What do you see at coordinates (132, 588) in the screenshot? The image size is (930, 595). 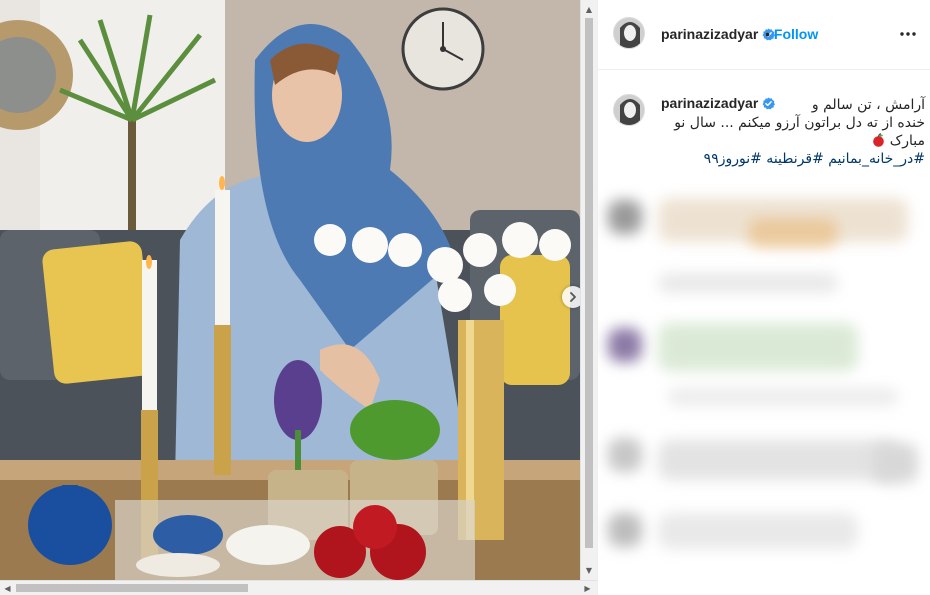 I see `horizontal-scrollbar-thumb` at bounding box center [132, 588].